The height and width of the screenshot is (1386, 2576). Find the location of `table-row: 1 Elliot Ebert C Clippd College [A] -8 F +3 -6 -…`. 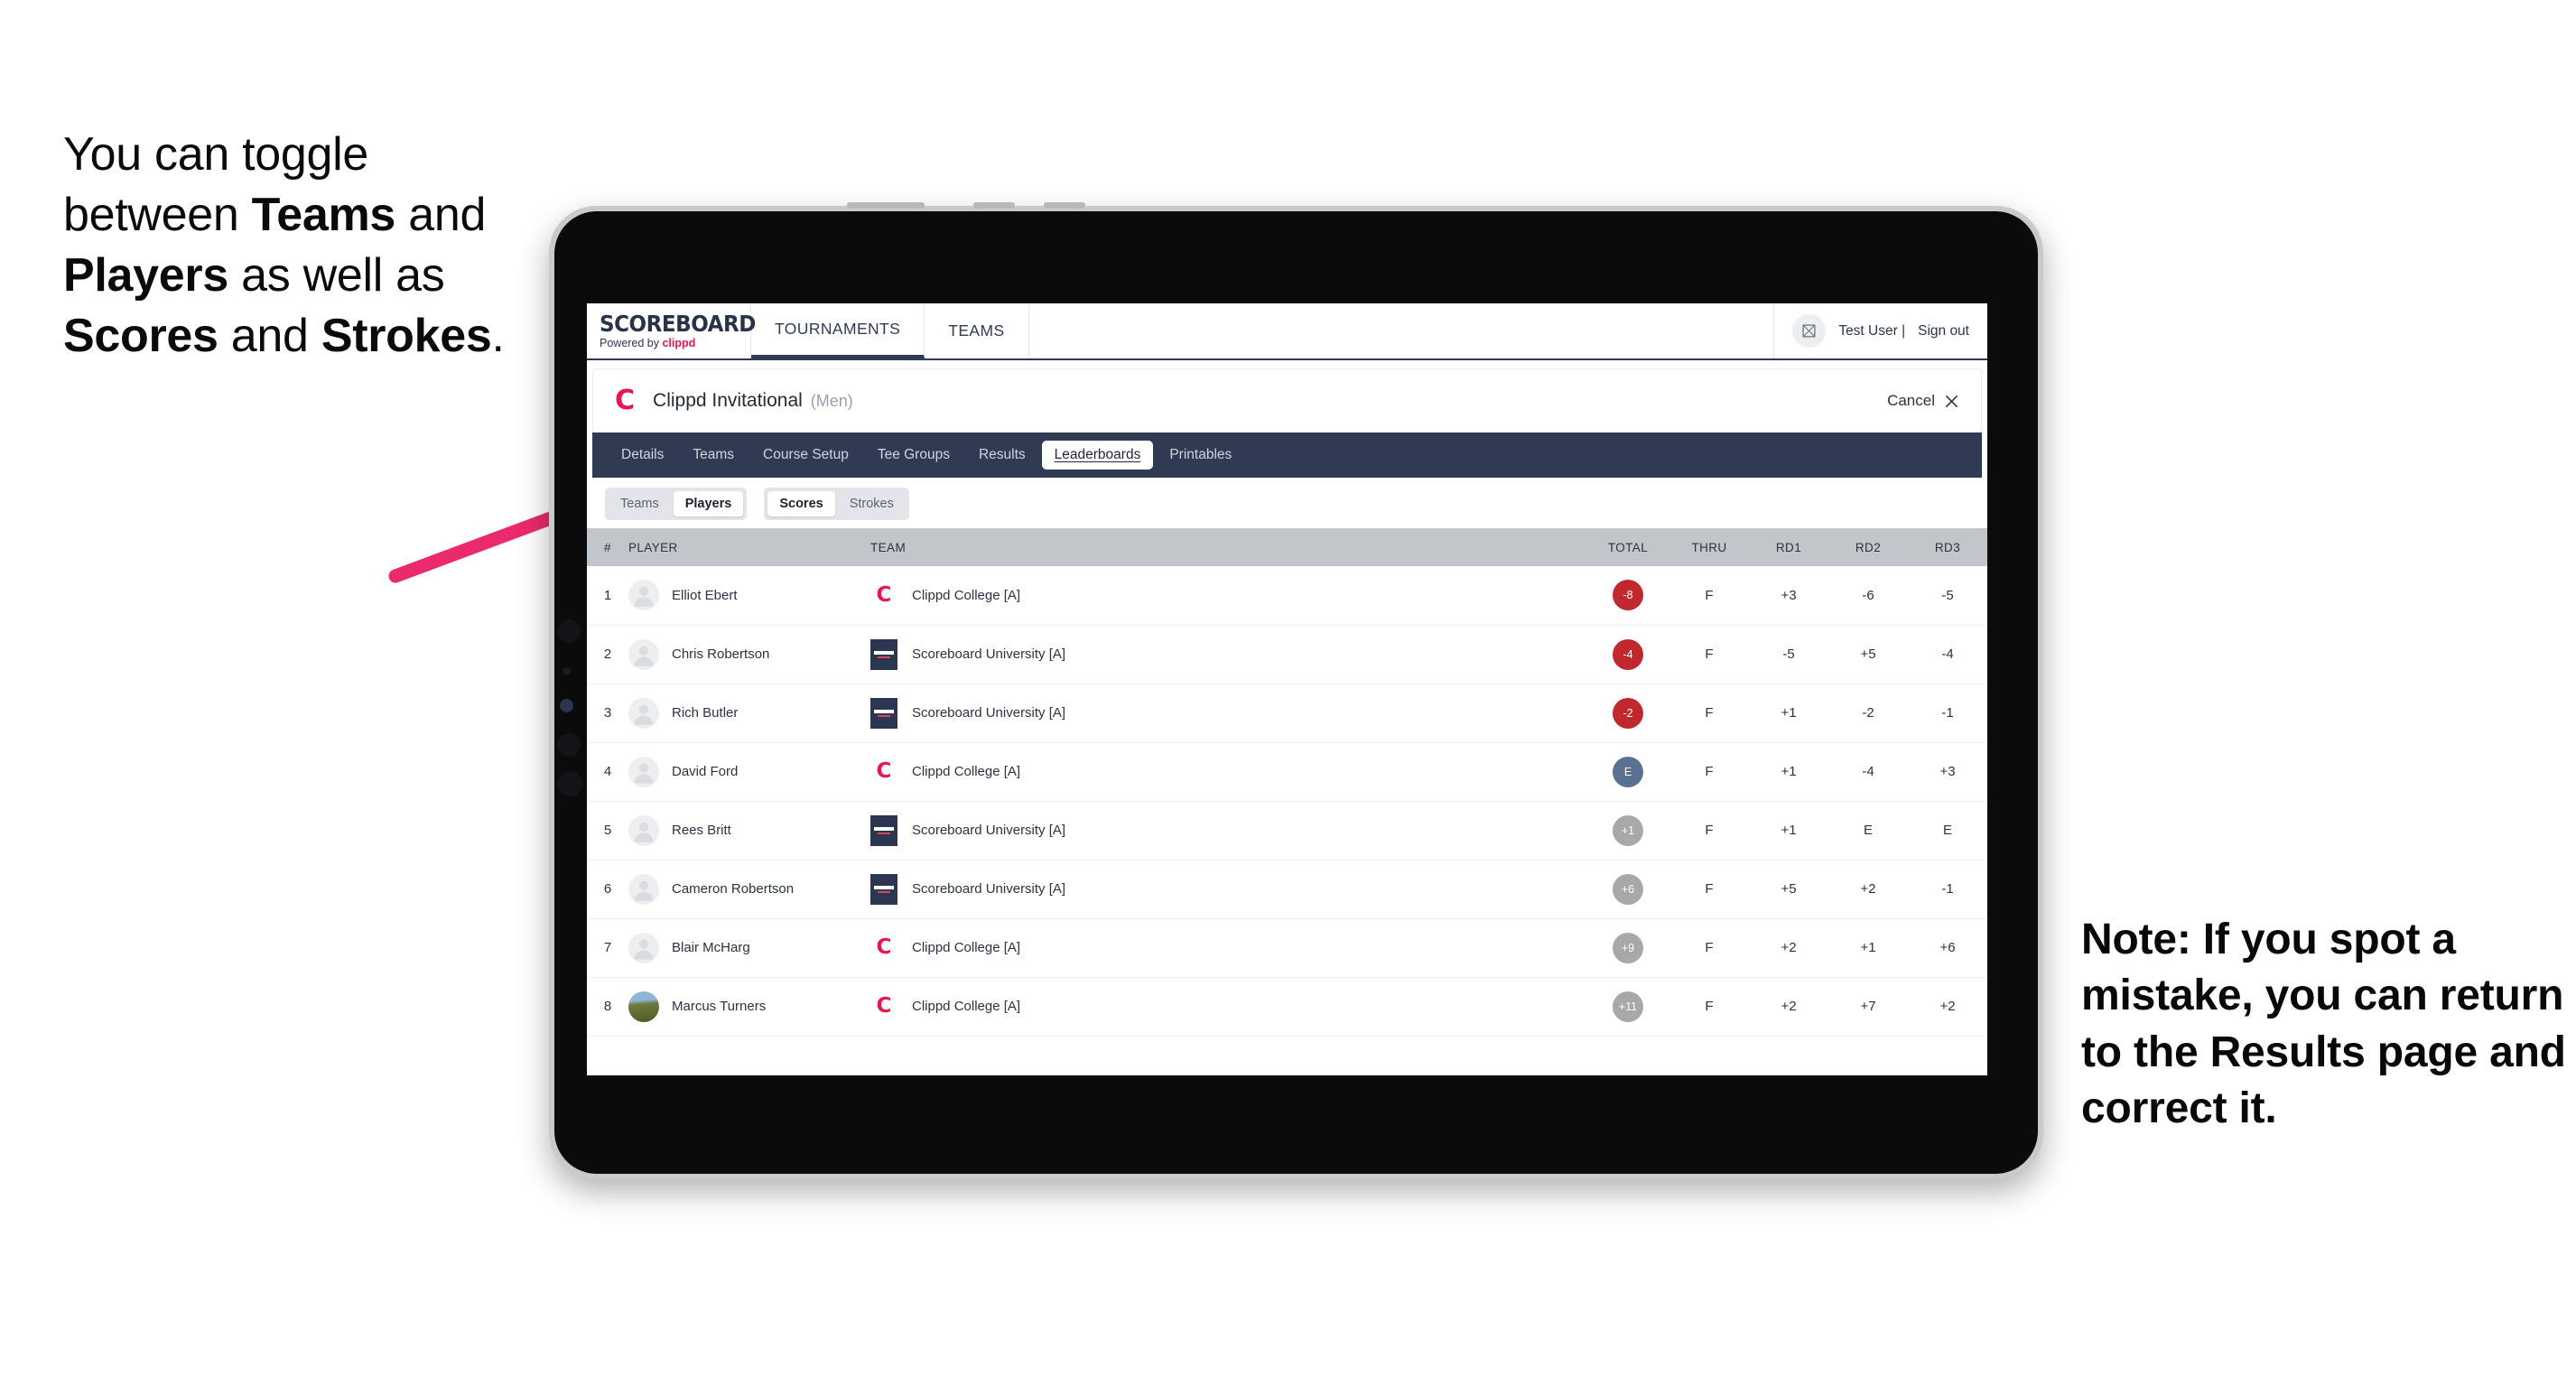

table-row: 1 Elliot Ebert C Clippd College [A] -8 F +3 -6 -… is located at coordinates (1287, 595).